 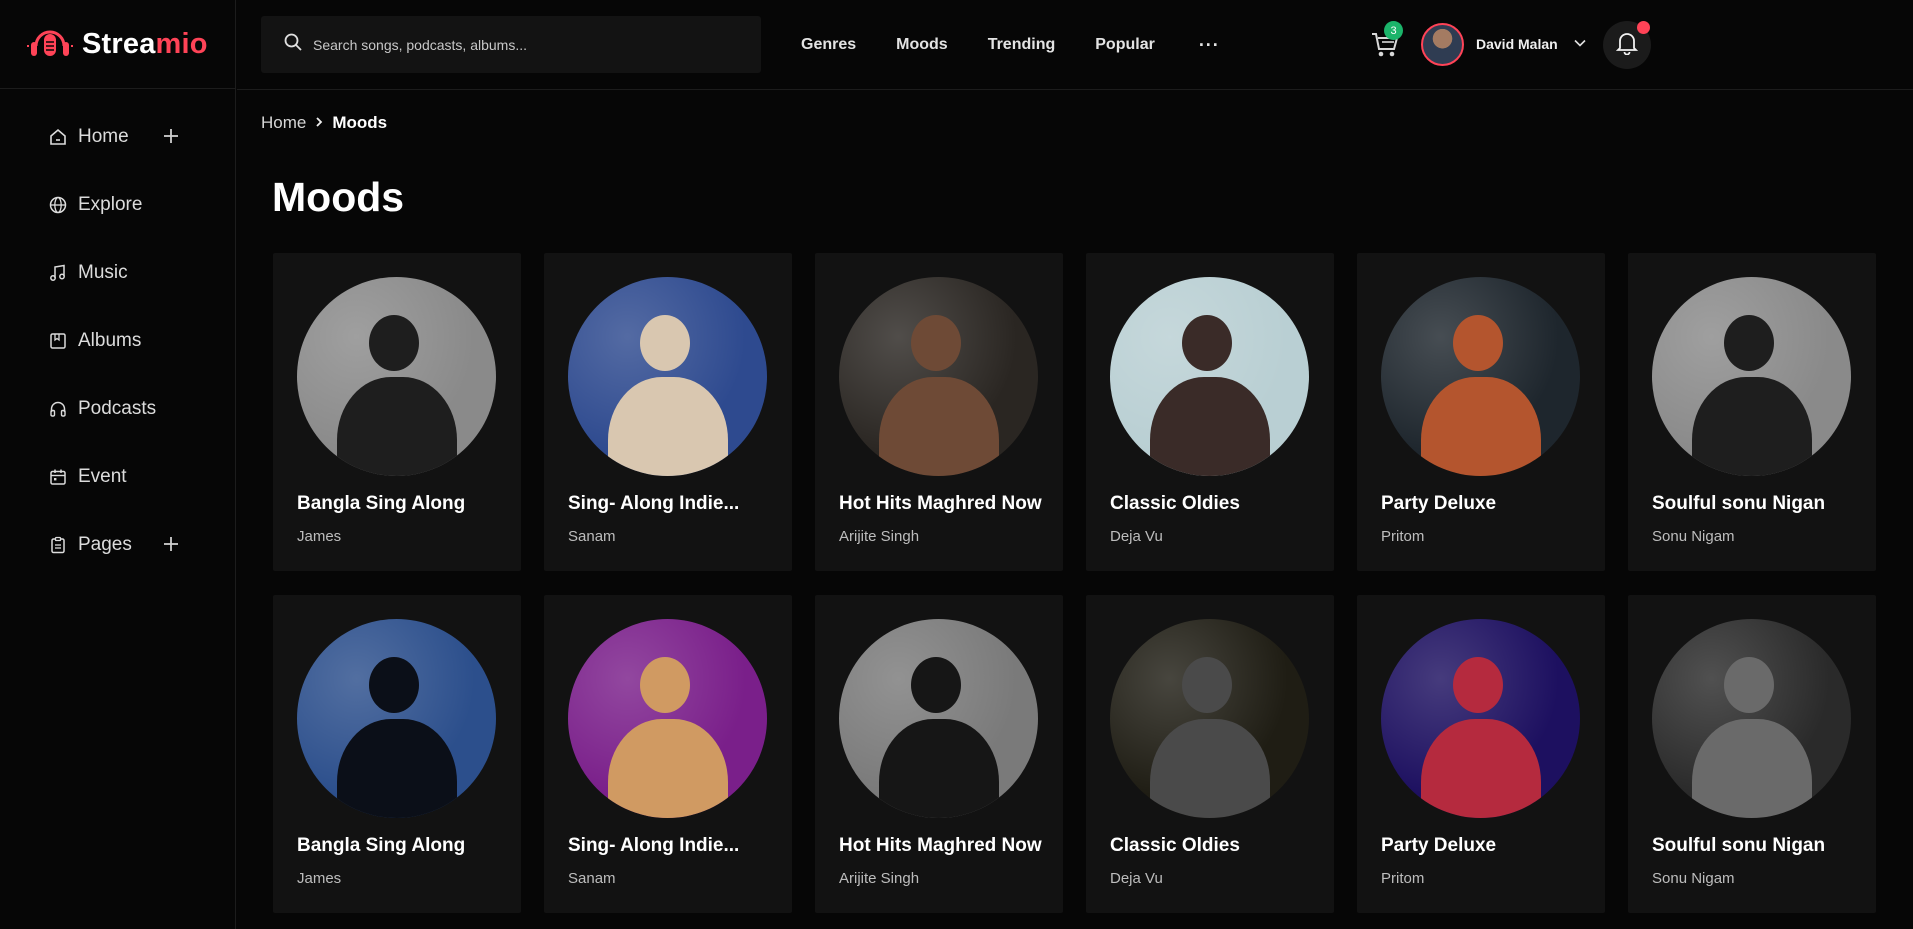 I want to click on sidebar-item-music: Music, so click(x=117, y=273).